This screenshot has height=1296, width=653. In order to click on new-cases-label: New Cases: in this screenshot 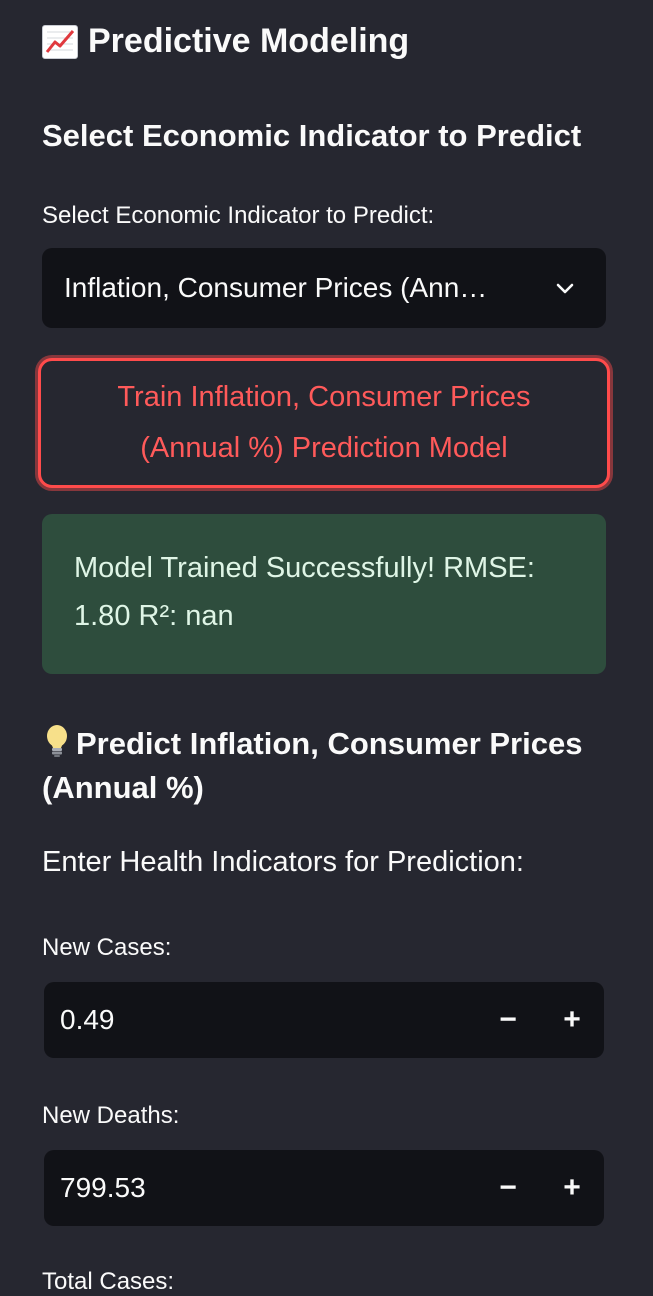, I will do `click(107, 947)`.